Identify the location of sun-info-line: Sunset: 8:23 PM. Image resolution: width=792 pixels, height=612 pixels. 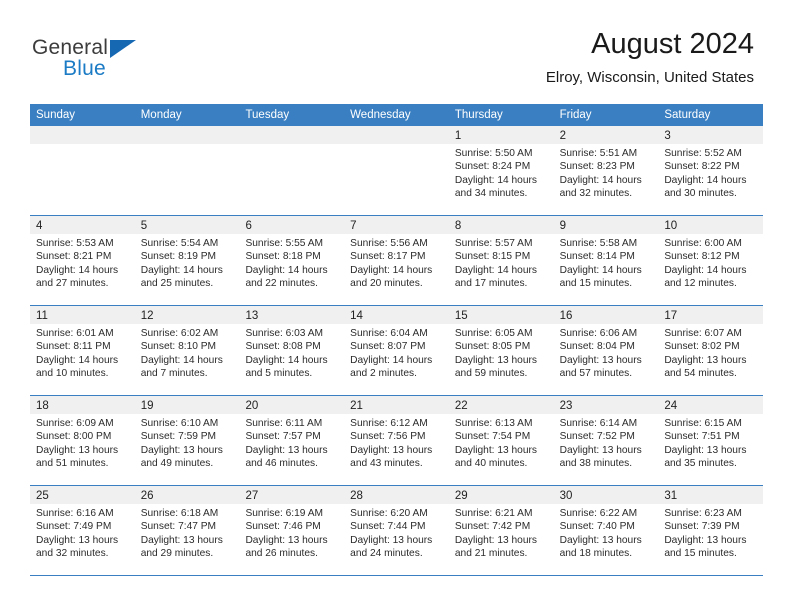
(597, 167).